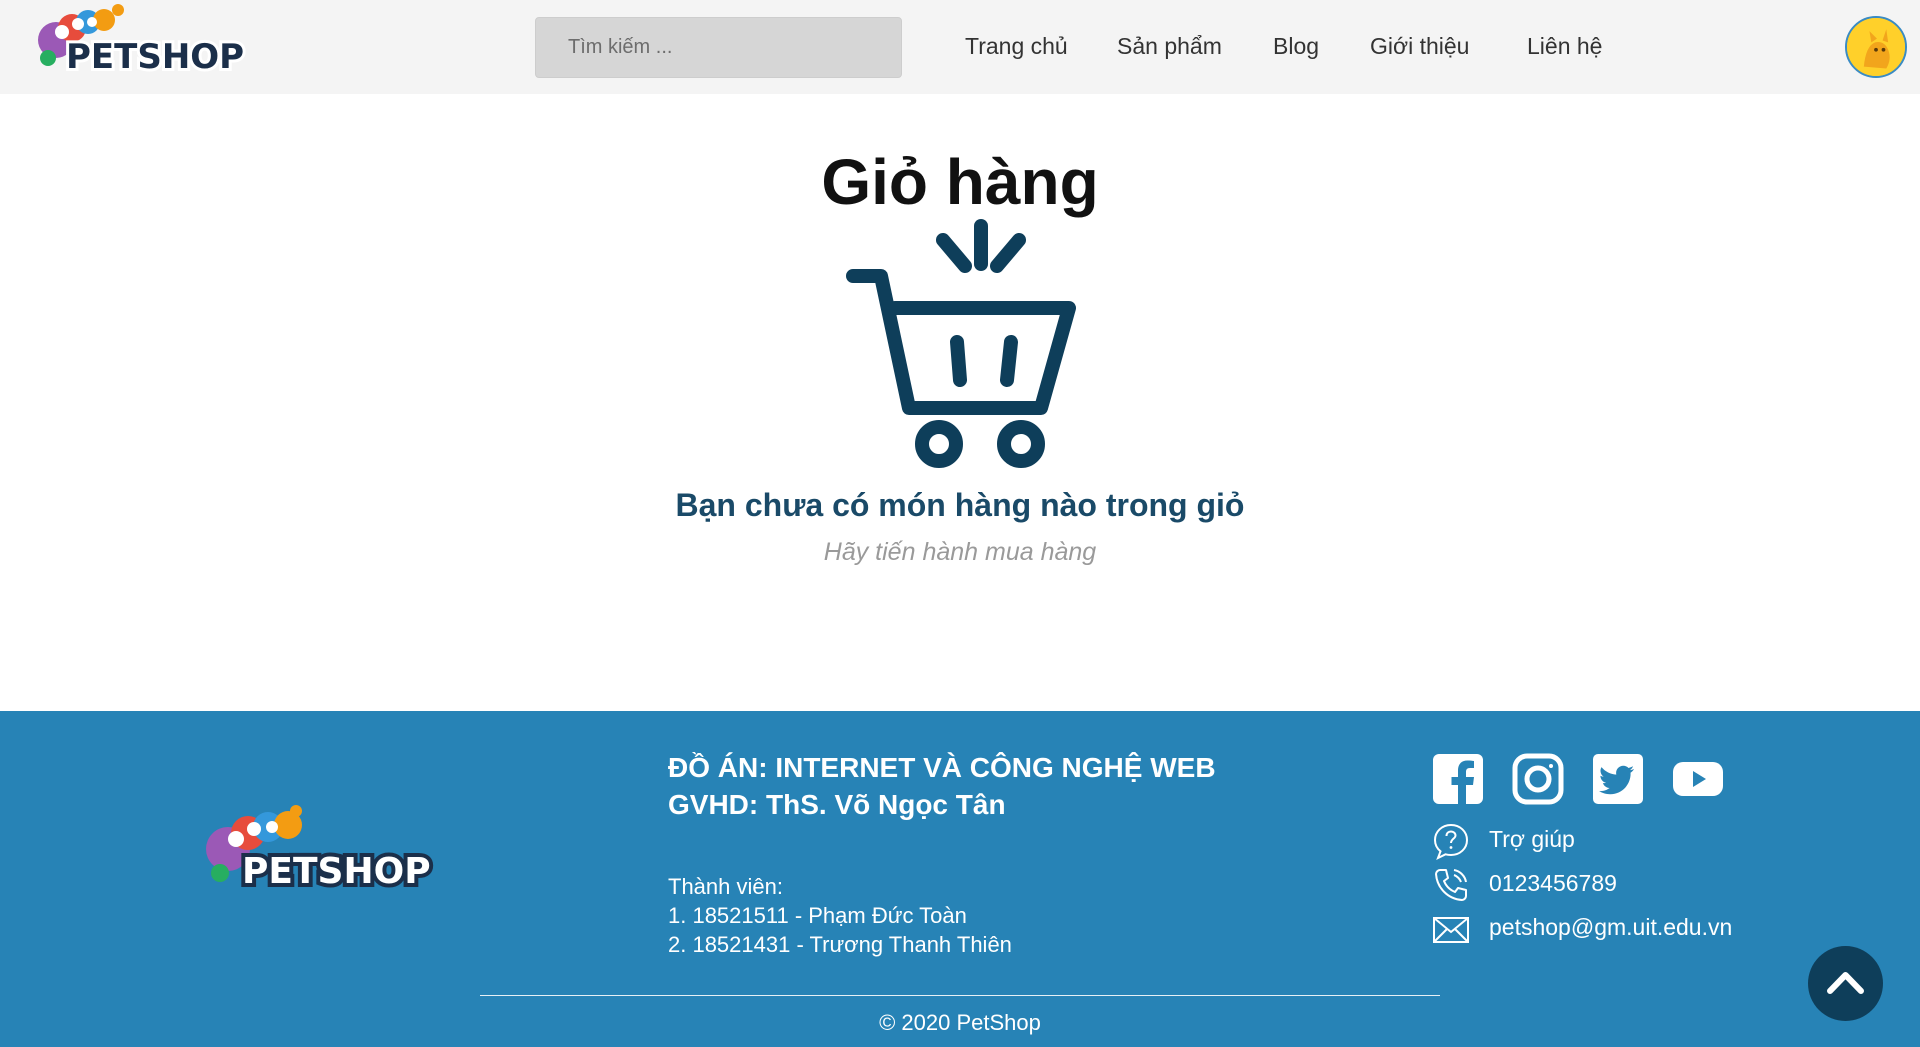  Describe the element at coordinates (725, 886) in the screenshot. I see `members-label: Thành viên:` at that location.